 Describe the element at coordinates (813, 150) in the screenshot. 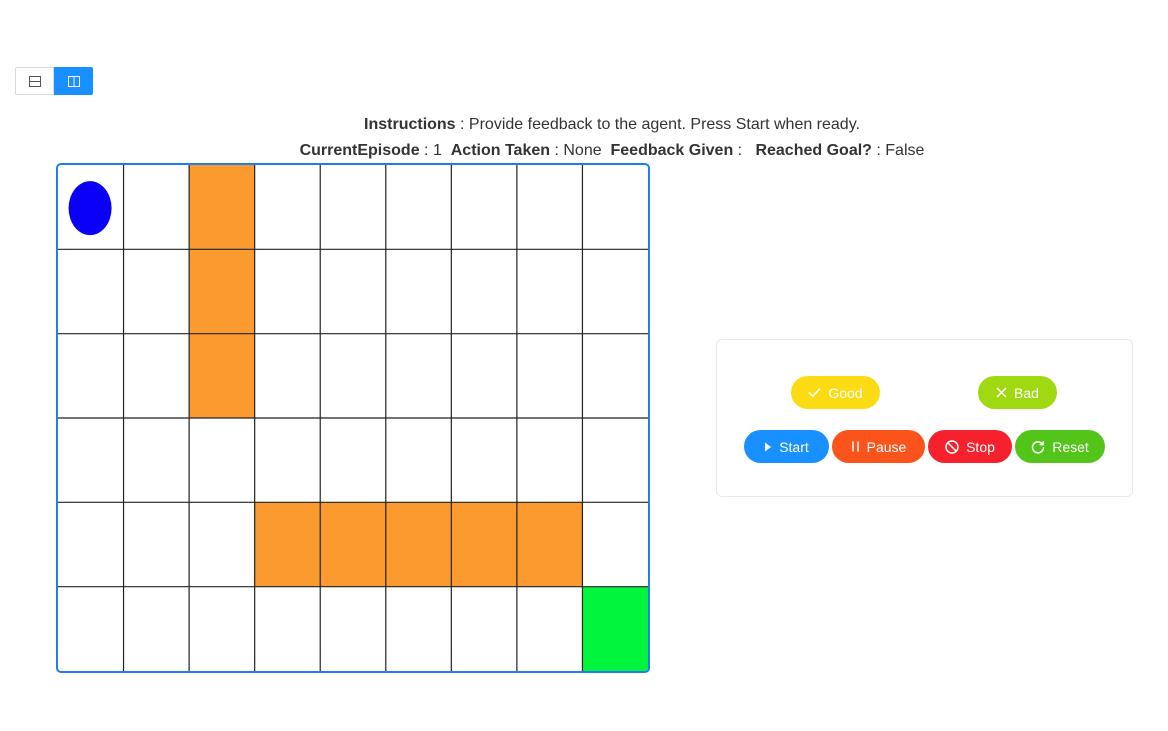

I see `goal-label: Reached Goal?` at that location.